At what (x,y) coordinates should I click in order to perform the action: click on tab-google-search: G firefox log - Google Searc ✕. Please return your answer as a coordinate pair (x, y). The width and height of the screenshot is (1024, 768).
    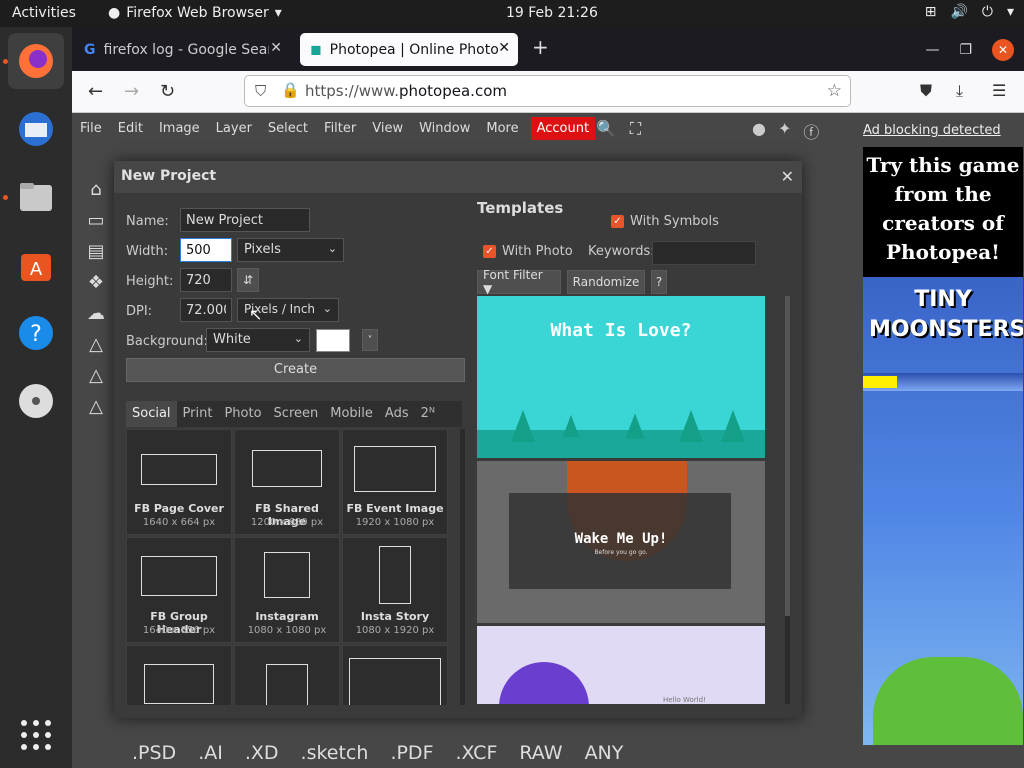
    Looking at the image, I should click on (182, 49).